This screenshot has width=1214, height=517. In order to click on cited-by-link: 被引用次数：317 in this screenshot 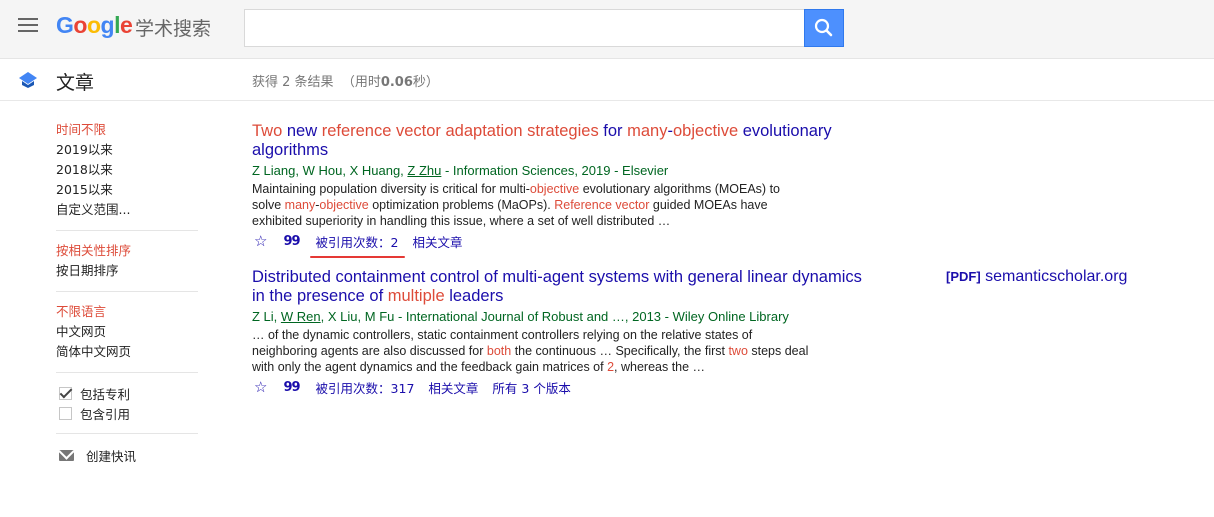, I will do `click(365, 387)`.